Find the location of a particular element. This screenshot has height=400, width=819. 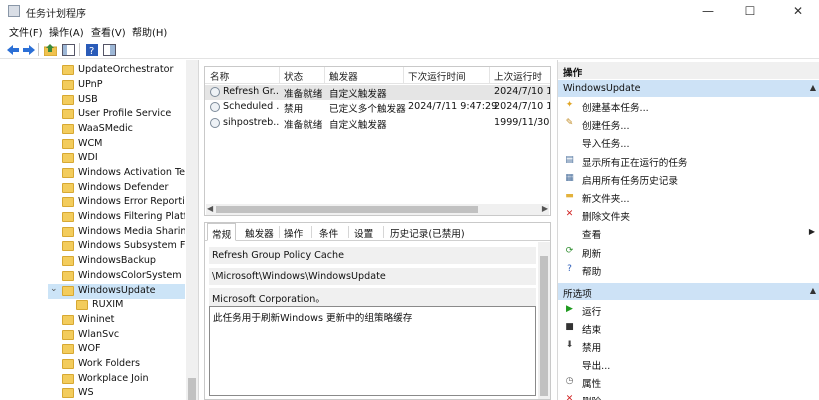

task-row: Refresh Gr... 准备就绪 自定义触发器 2024/7/10 15 is located at coordinates (377, 92).